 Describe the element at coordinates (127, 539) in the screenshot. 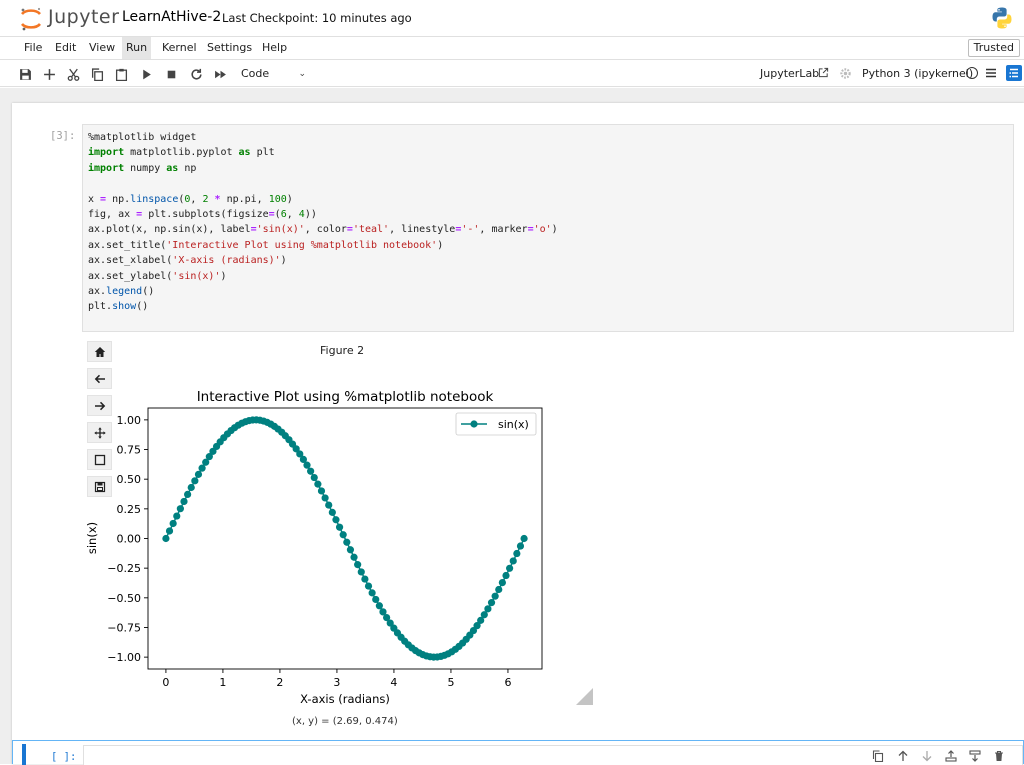

I see `y-ticks: −1.00 −0.75 −0.50 −0.25 0.00 0.25 0.50 0.75 1.00` at that location.